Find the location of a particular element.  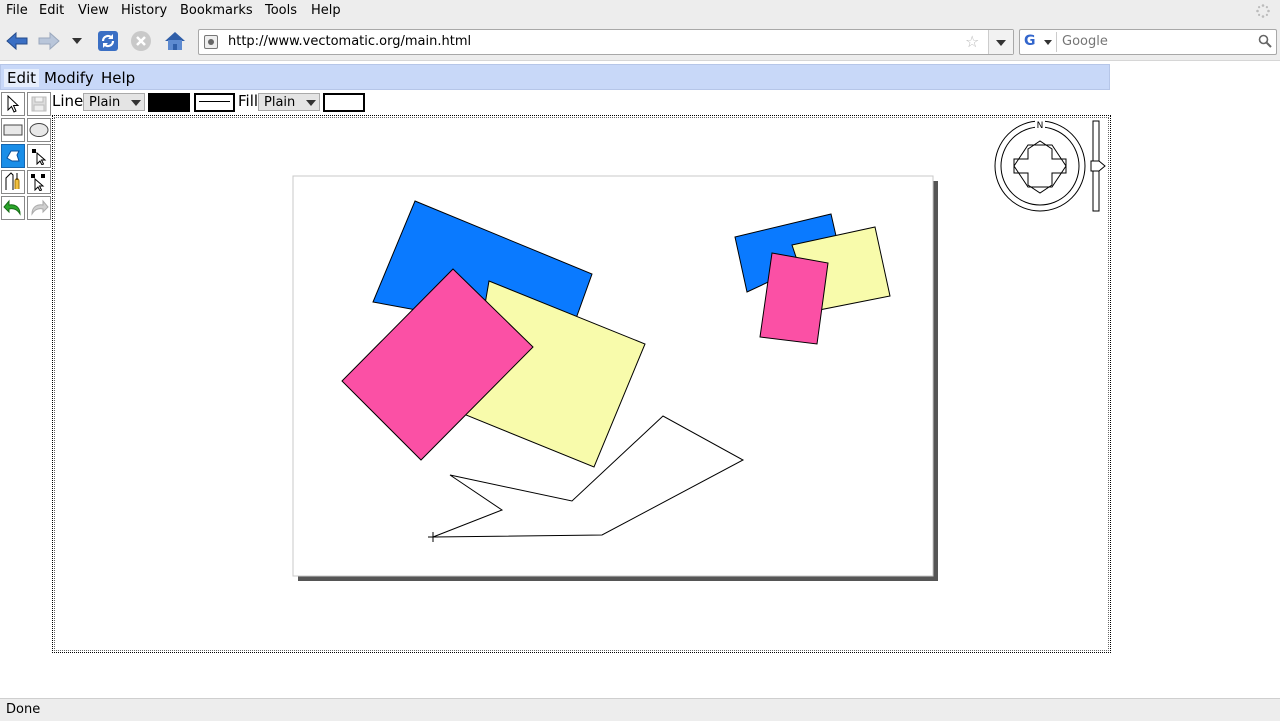

redo-icon is located at coordinates (40, 207).